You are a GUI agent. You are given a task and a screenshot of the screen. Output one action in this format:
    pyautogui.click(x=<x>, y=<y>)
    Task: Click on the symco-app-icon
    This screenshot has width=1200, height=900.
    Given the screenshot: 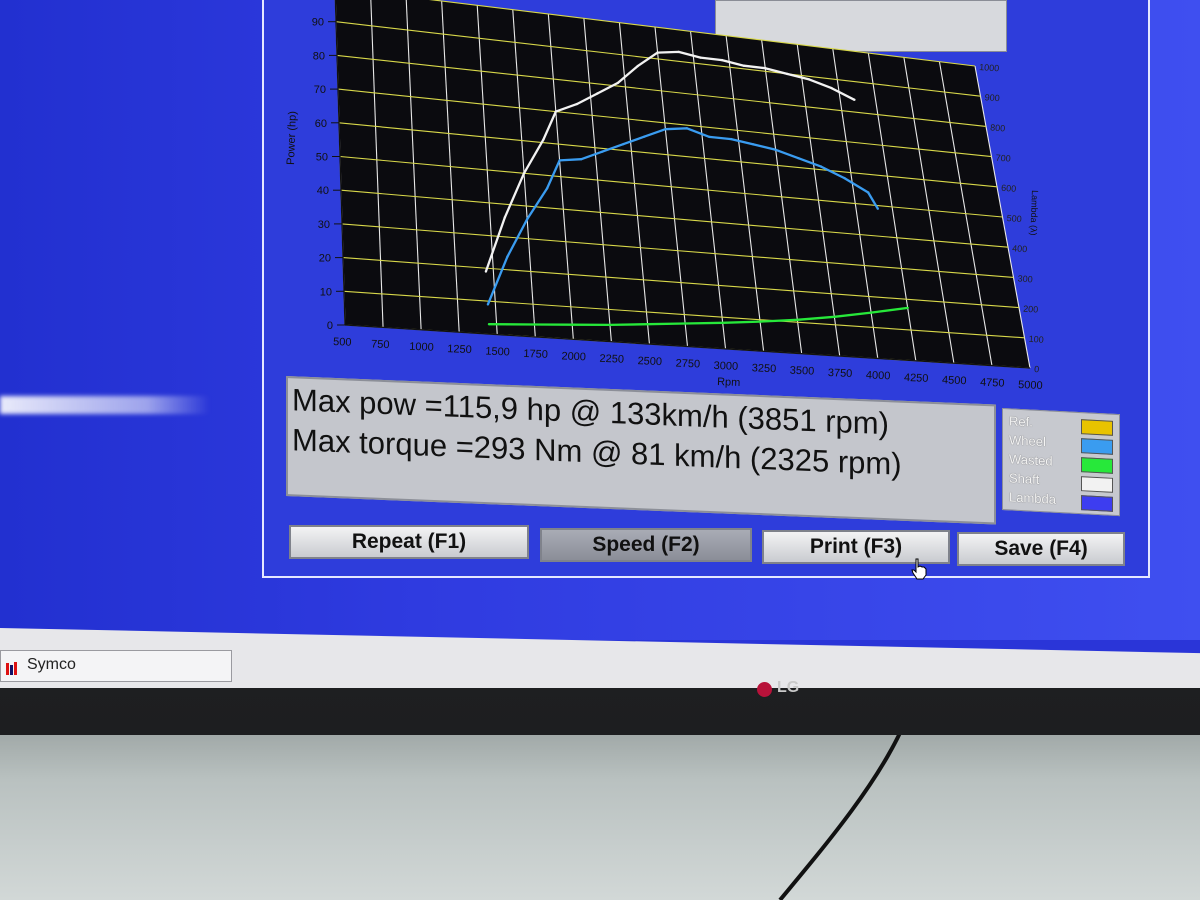 What is the action you would take?
    pyautogui.click(x=11, y=668)
    